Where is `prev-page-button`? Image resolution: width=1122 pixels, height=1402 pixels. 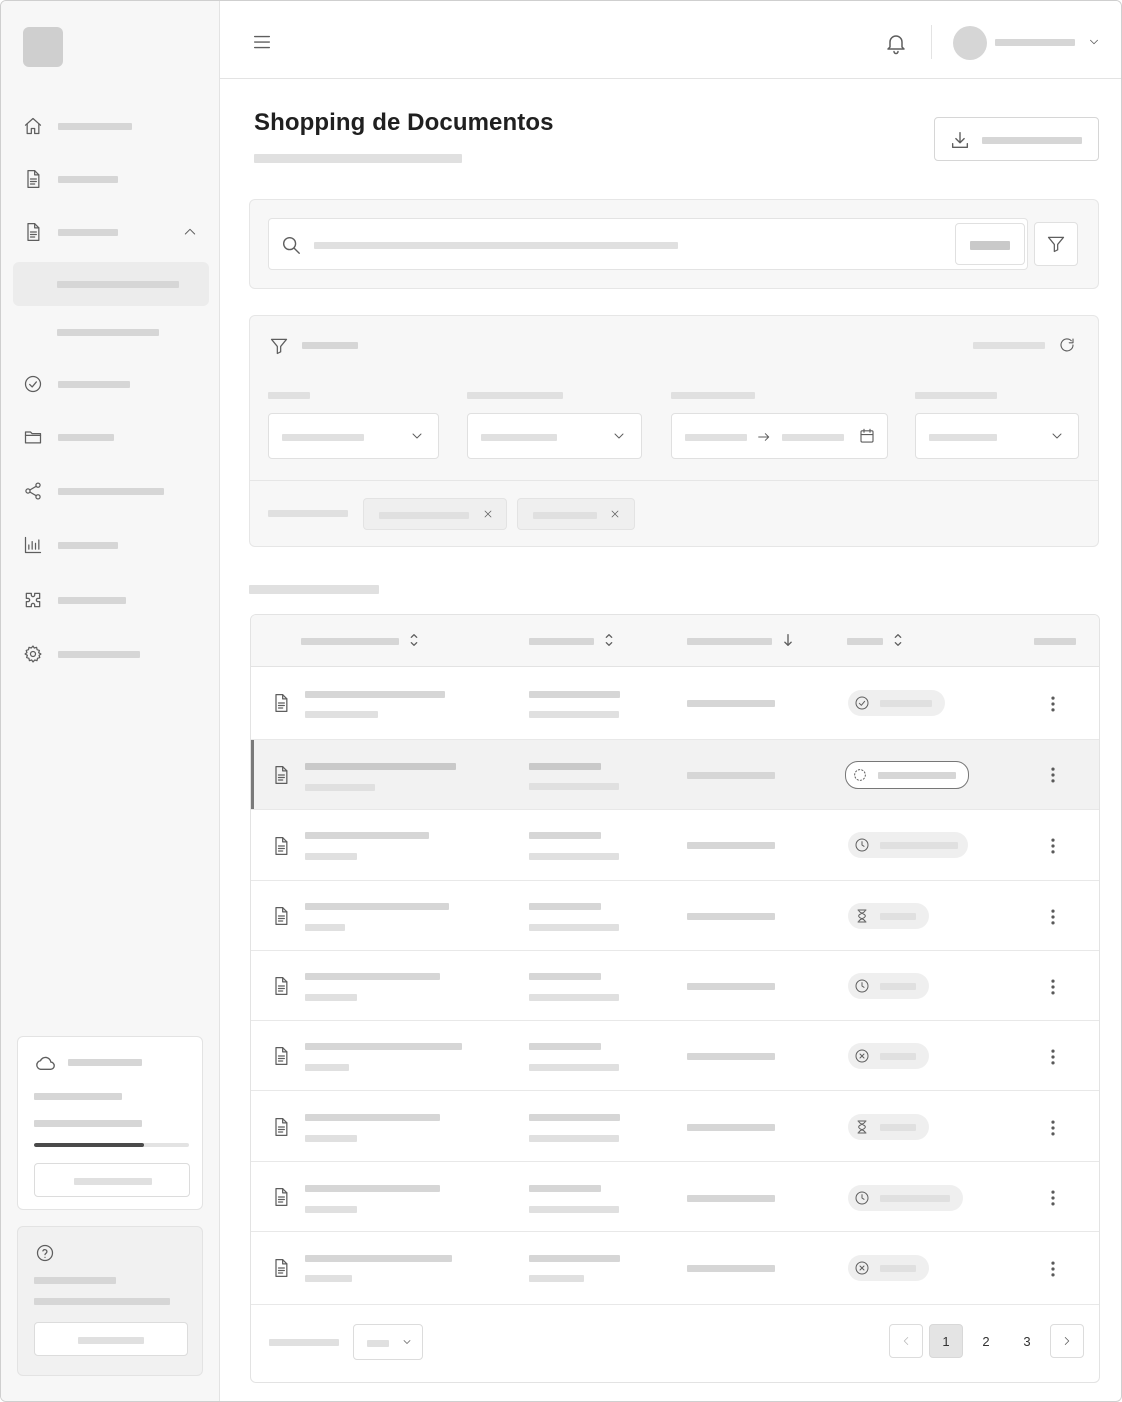
prev-page-button is located at coordinates (906, 1341).